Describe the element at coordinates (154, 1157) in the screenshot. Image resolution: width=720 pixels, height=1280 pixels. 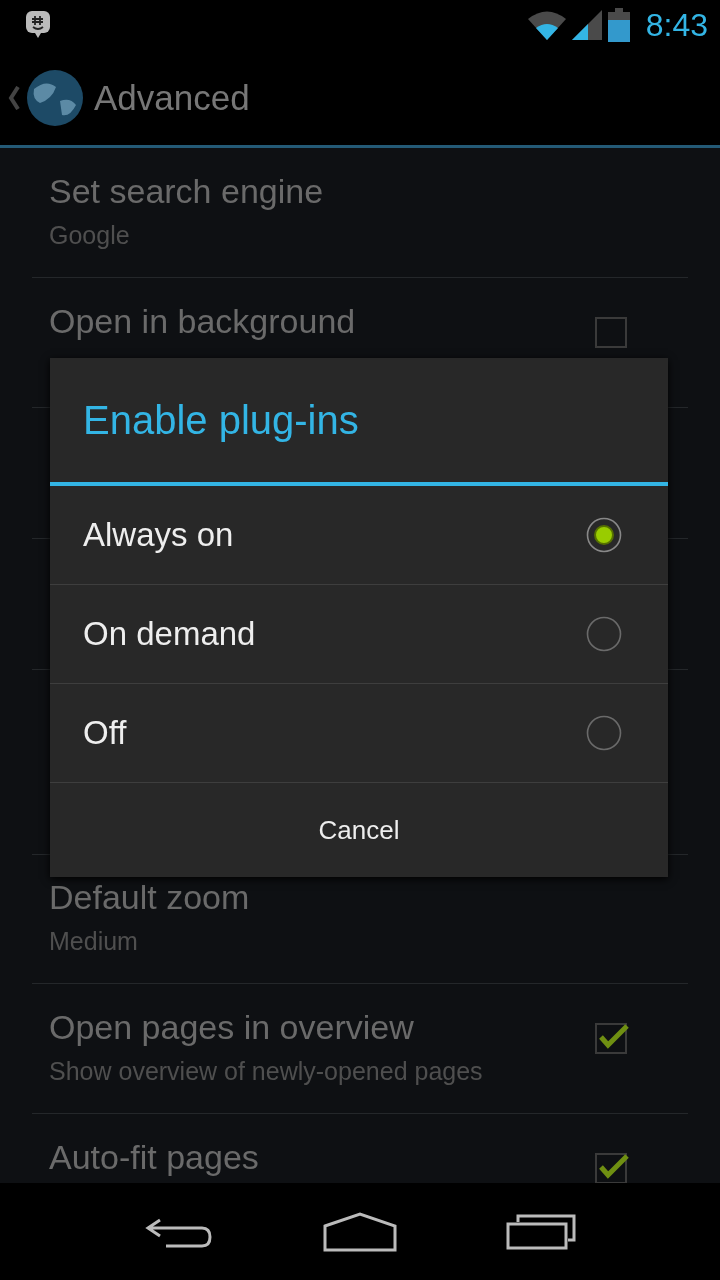
I see `setting-title: Auto-fit pages` at that location.